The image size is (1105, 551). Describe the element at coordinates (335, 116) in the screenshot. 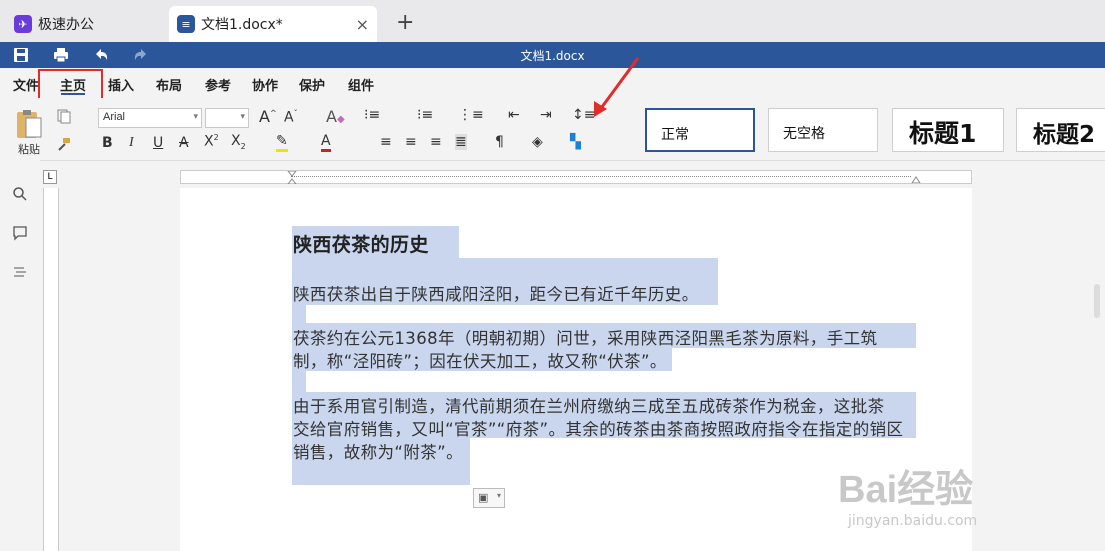

I see `clear-format-icon: A◆` at that location.